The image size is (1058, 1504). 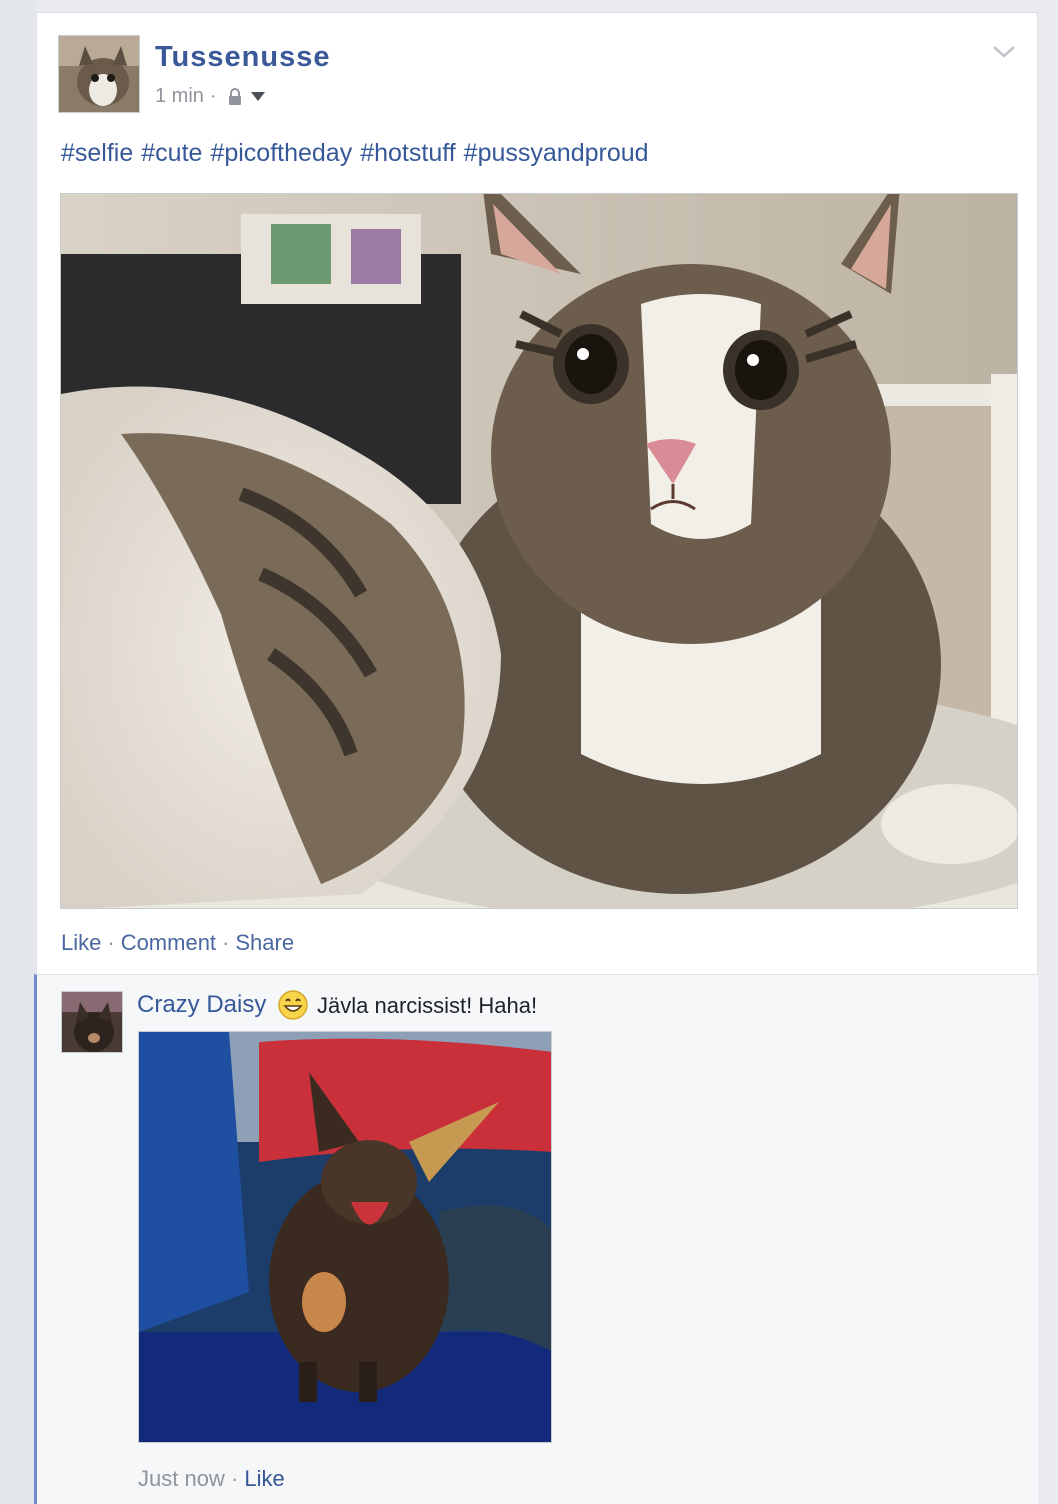 What do you see at coordinates (556, 153) in the screenshot?
I see `hashtag-link: #pussyandproud` at bounding box center [556, 153].